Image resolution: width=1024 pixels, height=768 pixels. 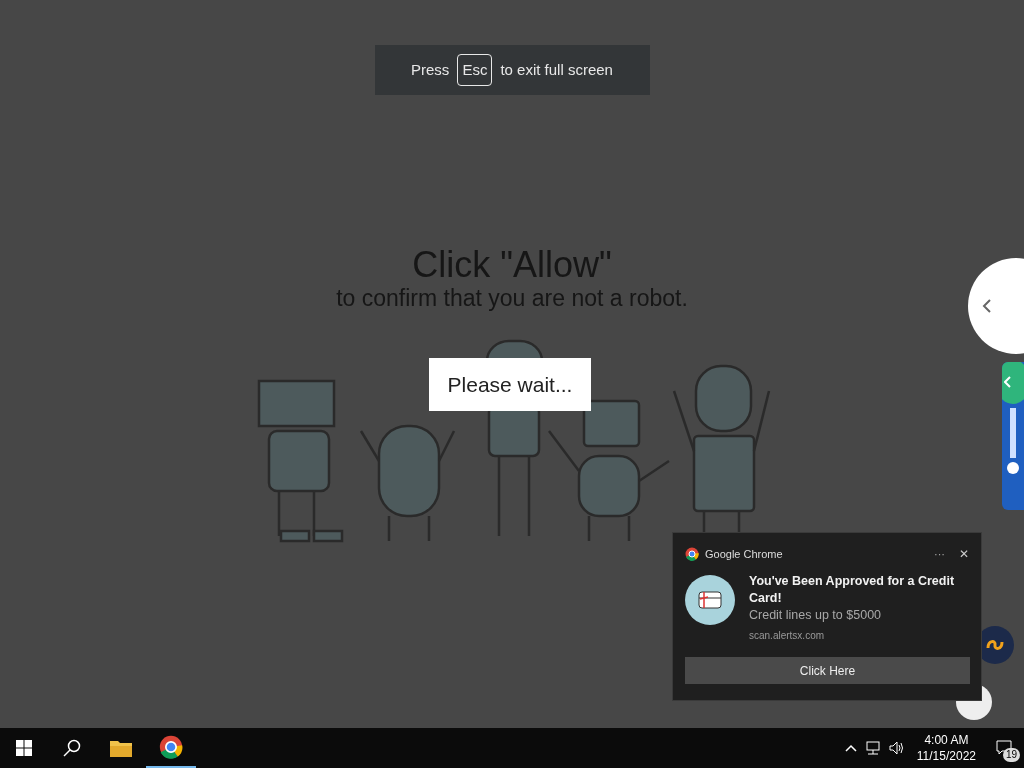 I want to click on credit-card-icon, so click(x=710, y=600).